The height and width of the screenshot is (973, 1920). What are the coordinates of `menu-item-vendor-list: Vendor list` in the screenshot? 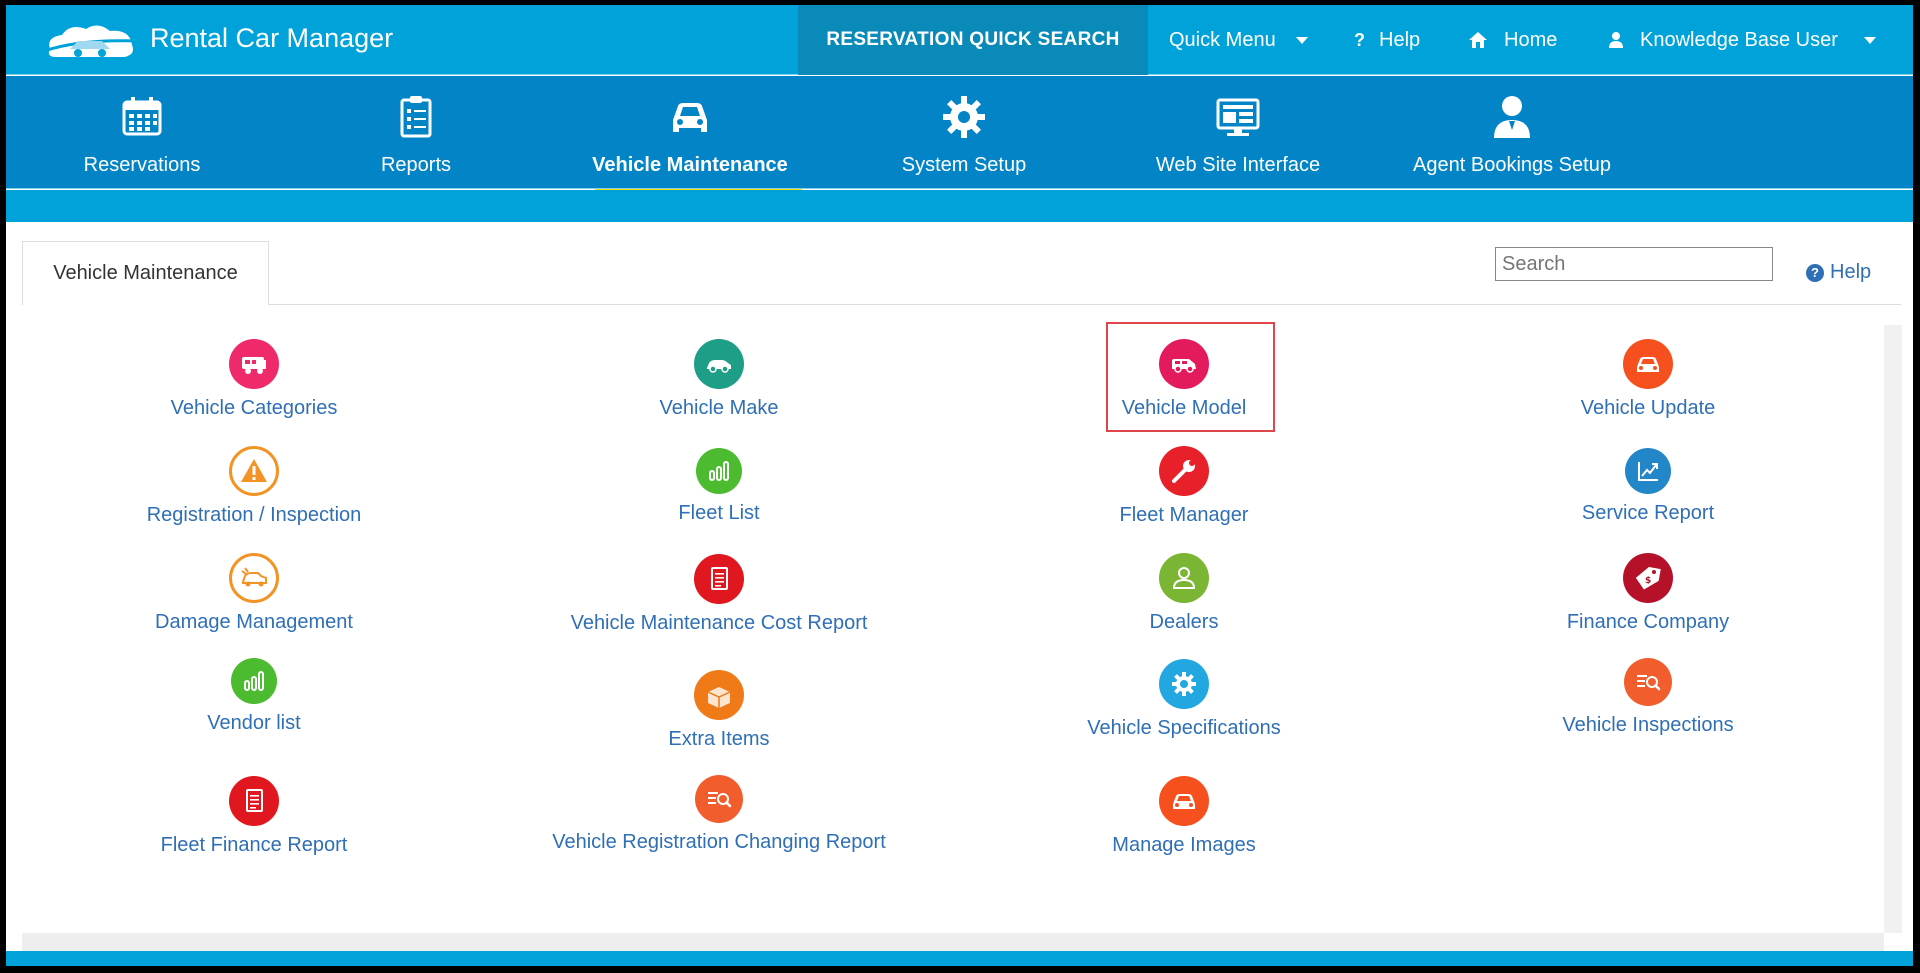 It's located at (254, 696).